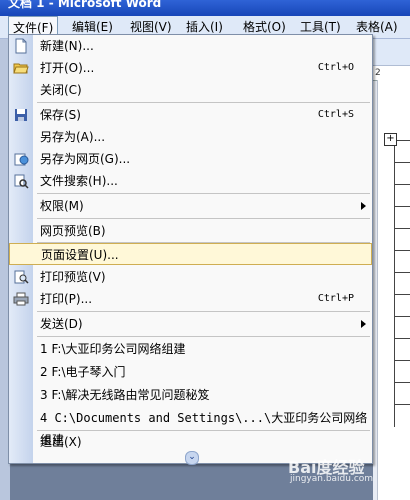 The width and height of the screenshot is (410, 500). I want to click on menu-item-exit: 退出(X), so click(190, 442).